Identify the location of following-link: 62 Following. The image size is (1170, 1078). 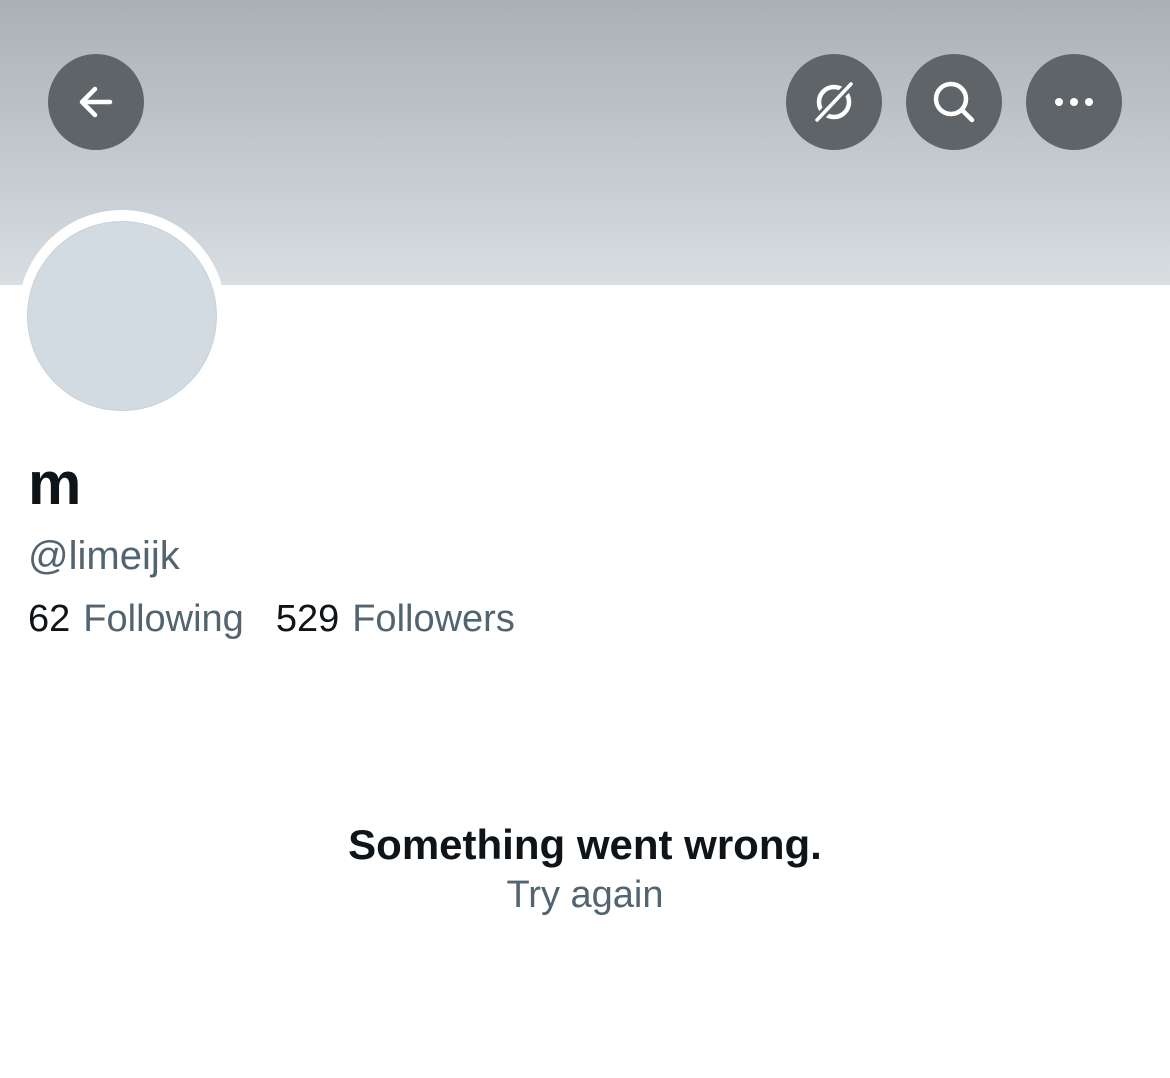
(136, 619).